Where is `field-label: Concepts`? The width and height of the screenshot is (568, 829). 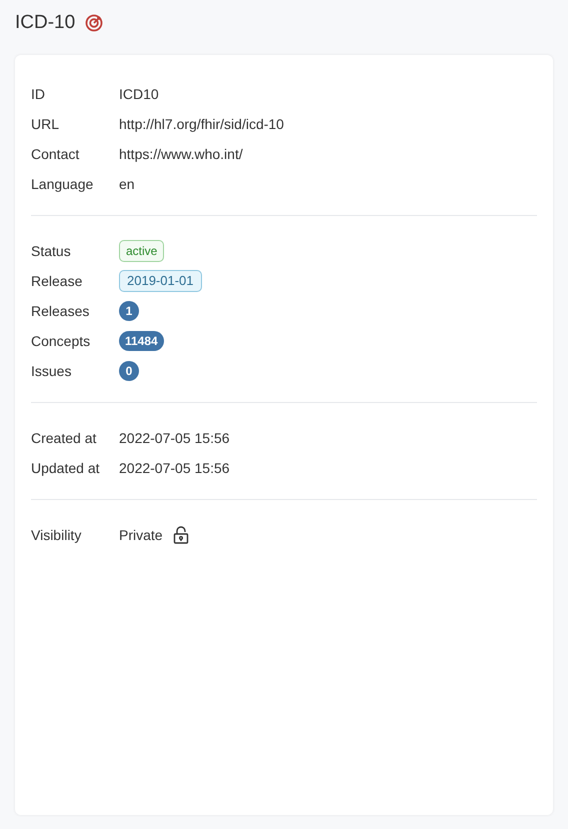 field-label: Concepts is located at coordinates (61, 341).